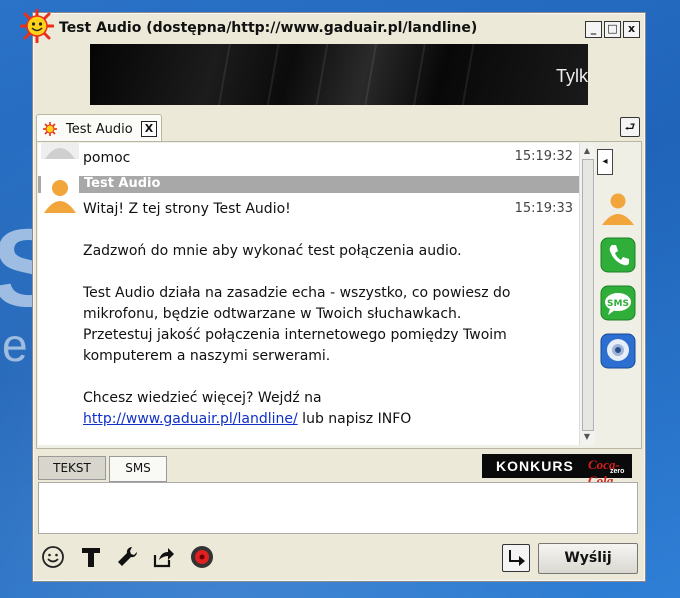  What do you see at coordinates (617, 471) in the screenshot?
I see `promo-brand-sub: zero` at bounding box center [617, 471].